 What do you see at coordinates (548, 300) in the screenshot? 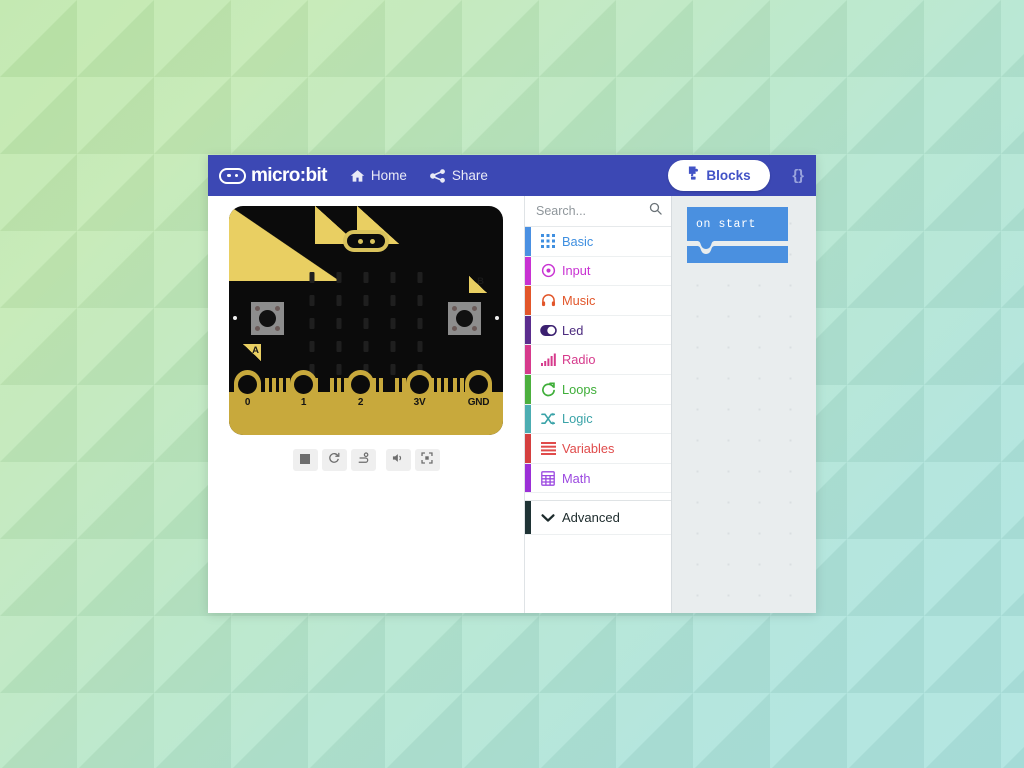
I see `headphones-icon` at bounding box center [548, 300].